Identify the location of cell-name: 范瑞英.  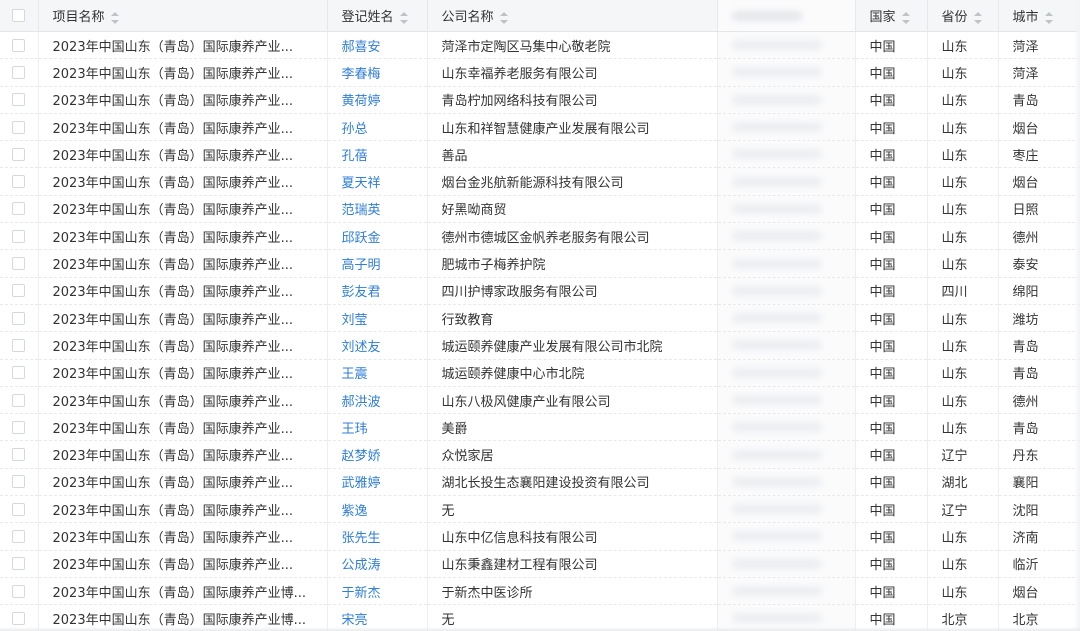
(377, 209).